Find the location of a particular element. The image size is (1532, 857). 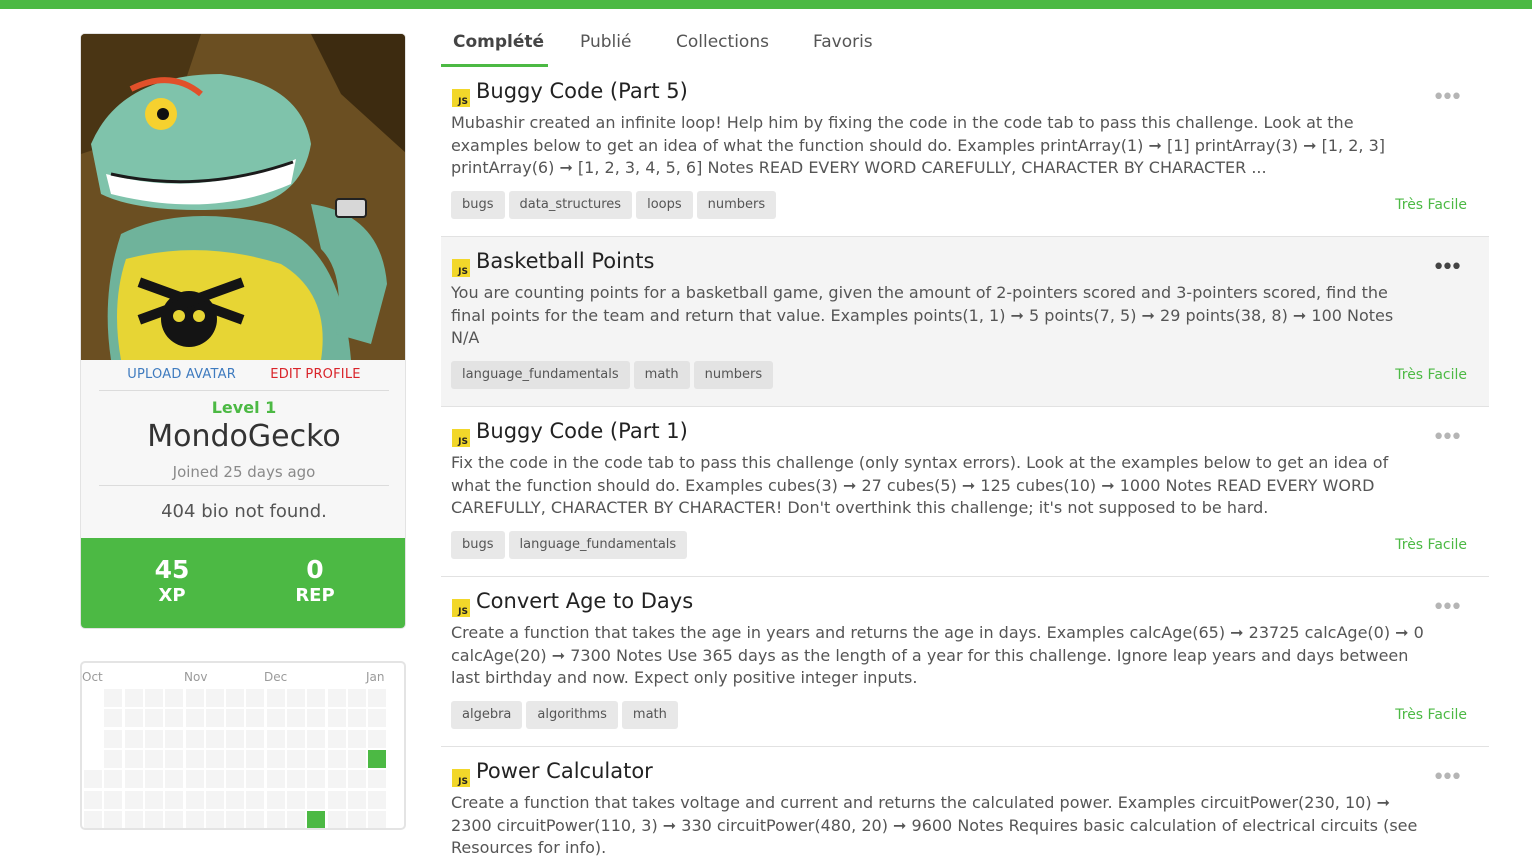

challenge-title: Power Calculator is located at coordinates (564, 771).